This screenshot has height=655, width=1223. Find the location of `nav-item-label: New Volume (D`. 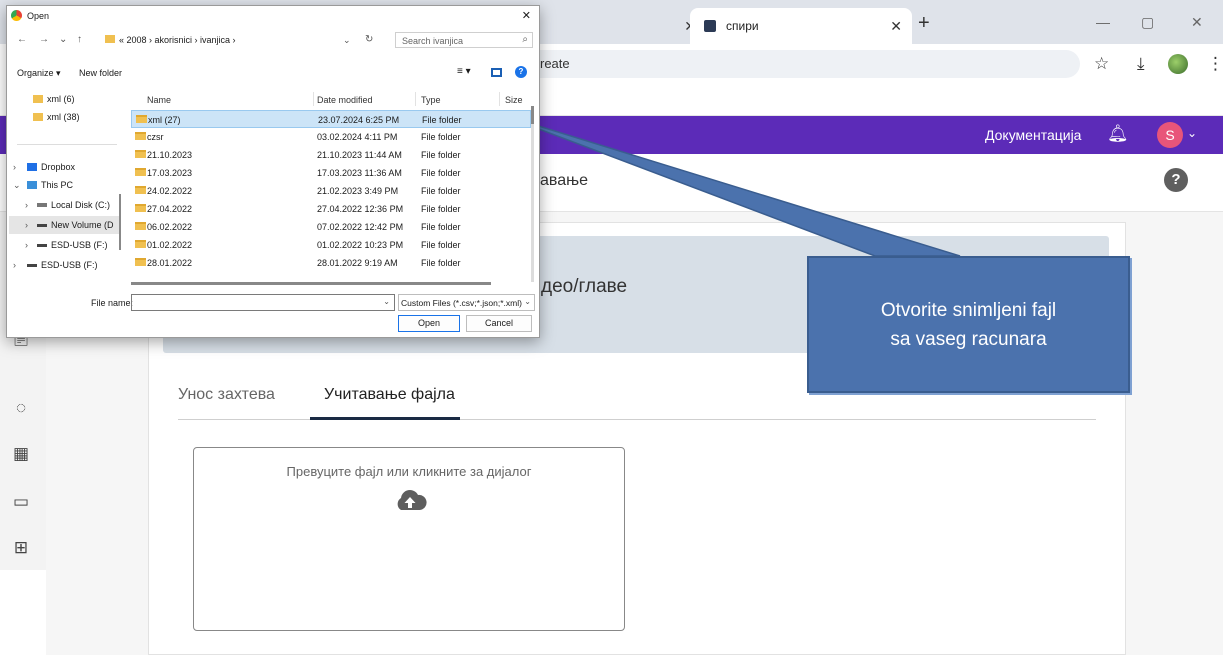

nav-item-label: New Volume (D is located at coordinates (82, 225).